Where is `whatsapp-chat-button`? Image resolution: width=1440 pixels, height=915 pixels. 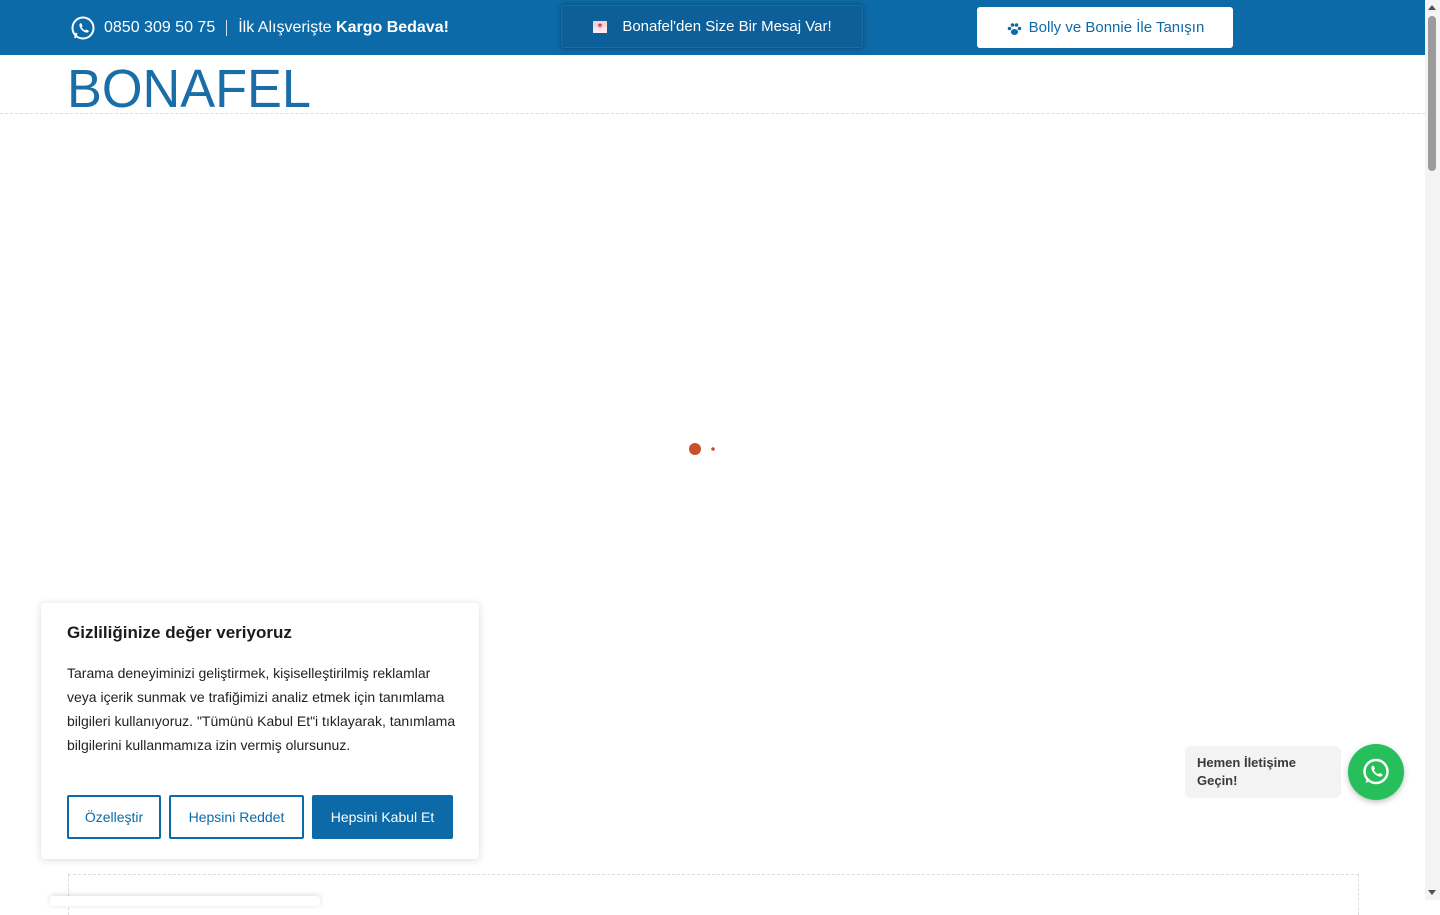 whatsapp-chat-button is located at coordinates (1376, 772).